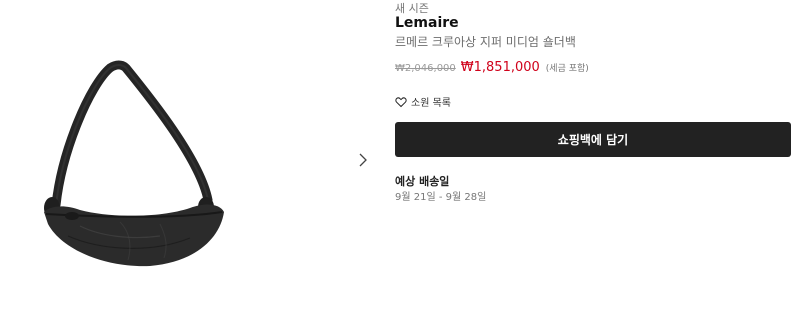 This screenshot has height=309, width=800. I want to click on season-badge: 새 시즌, so click(412, 8).